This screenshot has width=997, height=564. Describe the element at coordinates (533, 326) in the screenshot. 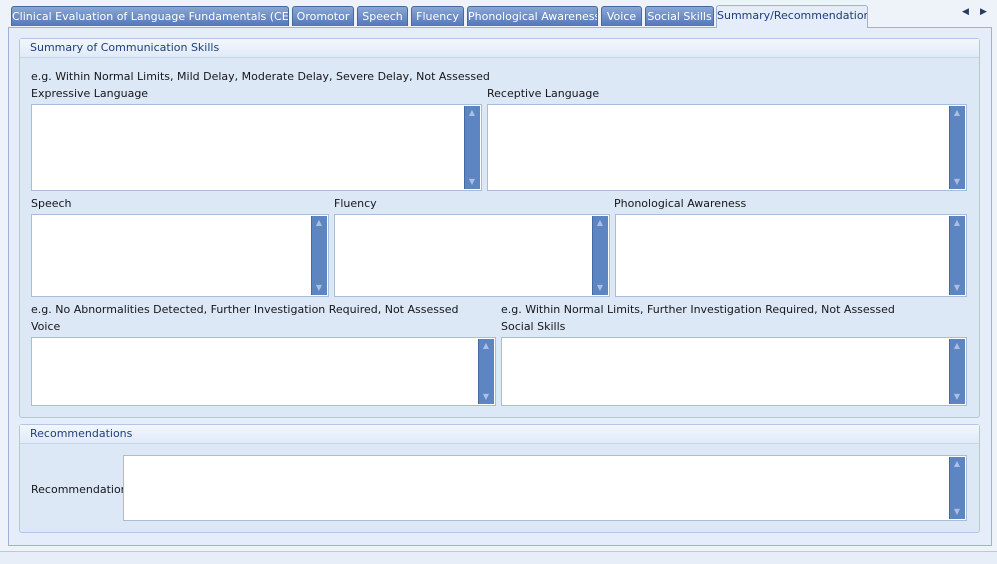

I see `social-skills-label: Social Skills` at that location.